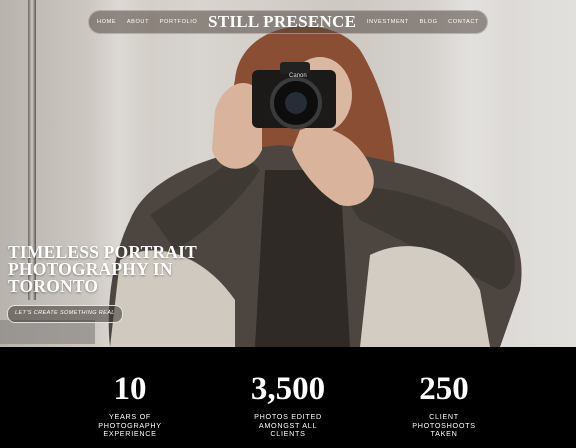 This screenshot has width=576, height=448. What do you see at coordinates (288, 389) in the screenshot?
I see `stat-value: 3,500` at bounding box center [288, 389].